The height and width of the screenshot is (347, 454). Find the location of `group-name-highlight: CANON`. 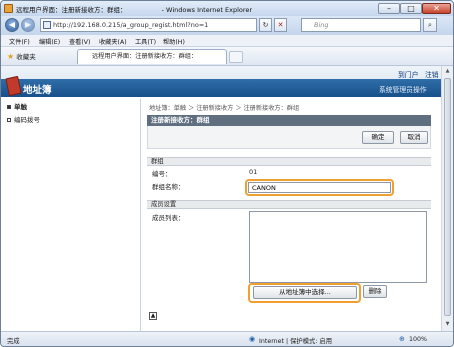

group-name-highlight: CANON is located at coordinates (319, 187).